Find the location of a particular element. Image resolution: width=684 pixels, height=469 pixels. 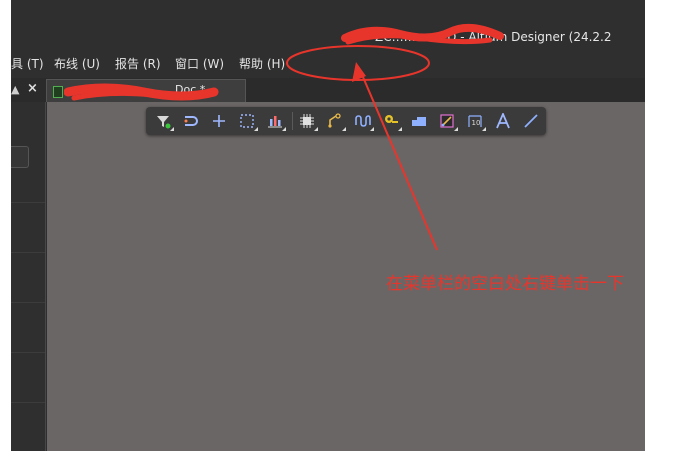

select-region-icon is located at coordinates (247, 121).